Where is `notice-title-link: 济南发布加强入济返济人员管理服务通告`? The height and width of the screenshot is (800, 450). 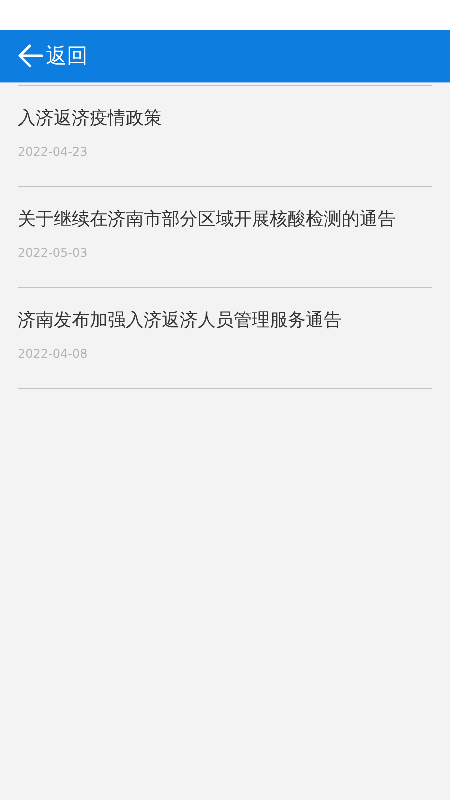
notice-title-link: 济南发布加强入济返济人员管理服务通告 is located at coordinates (225, 321).